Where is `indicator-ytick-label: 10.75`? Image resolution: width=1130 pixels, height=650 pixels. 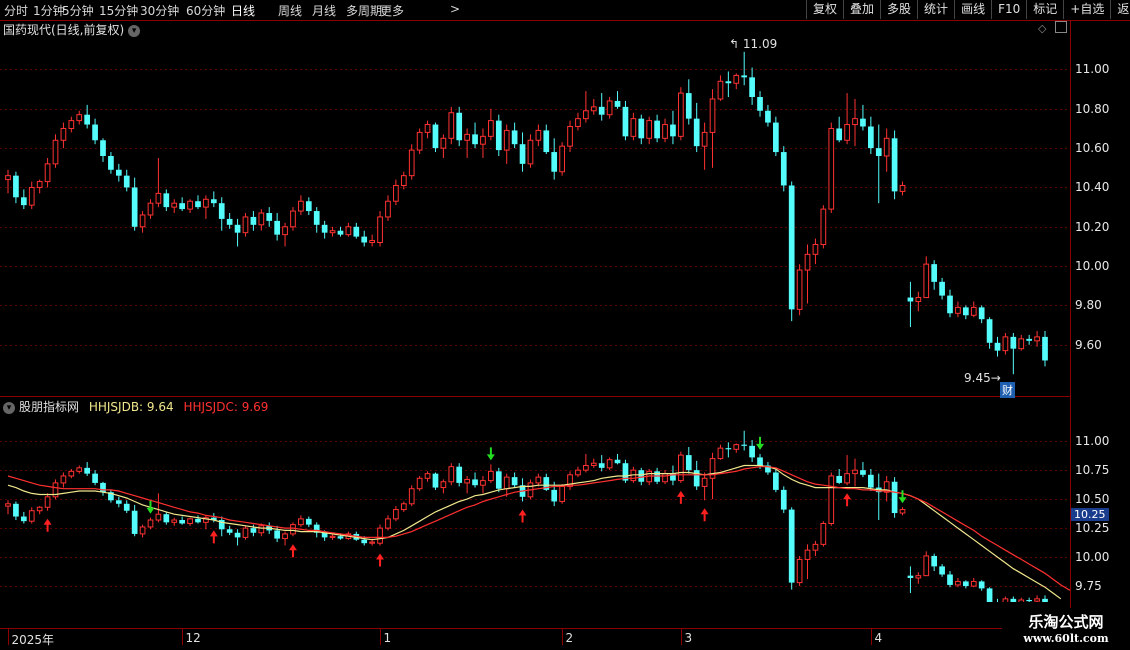 indicator-ytick-label: 10.75 is located at coordinates (1092, 469).